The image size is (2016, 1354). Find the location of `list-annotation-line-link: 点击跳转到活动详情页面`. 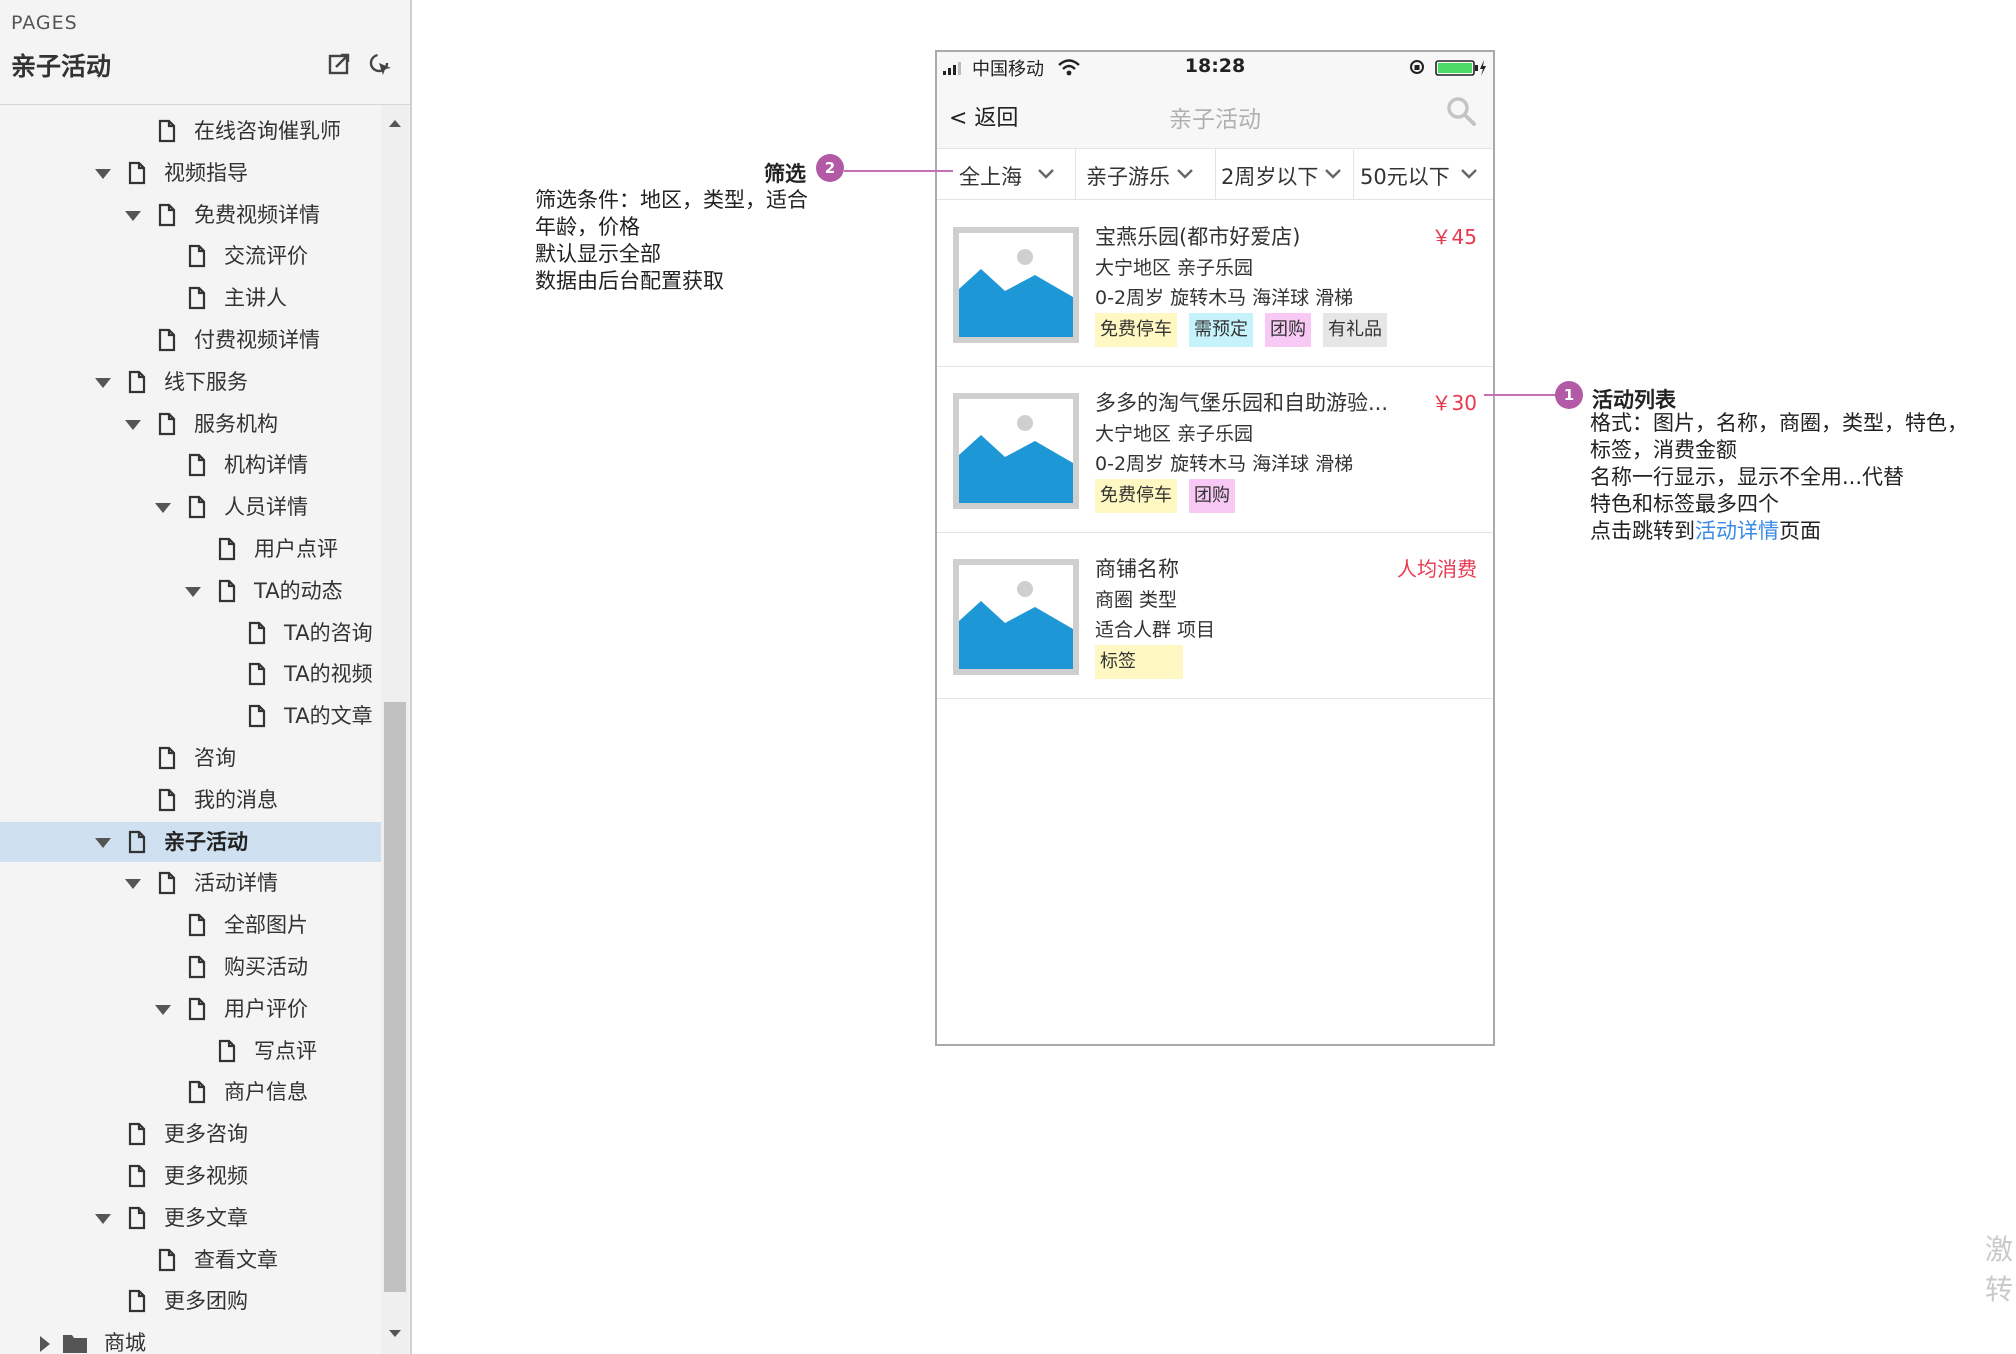

list-annotation-line-link: 点击跳转到活动详情页面 is located at coordinates (1779, 531).